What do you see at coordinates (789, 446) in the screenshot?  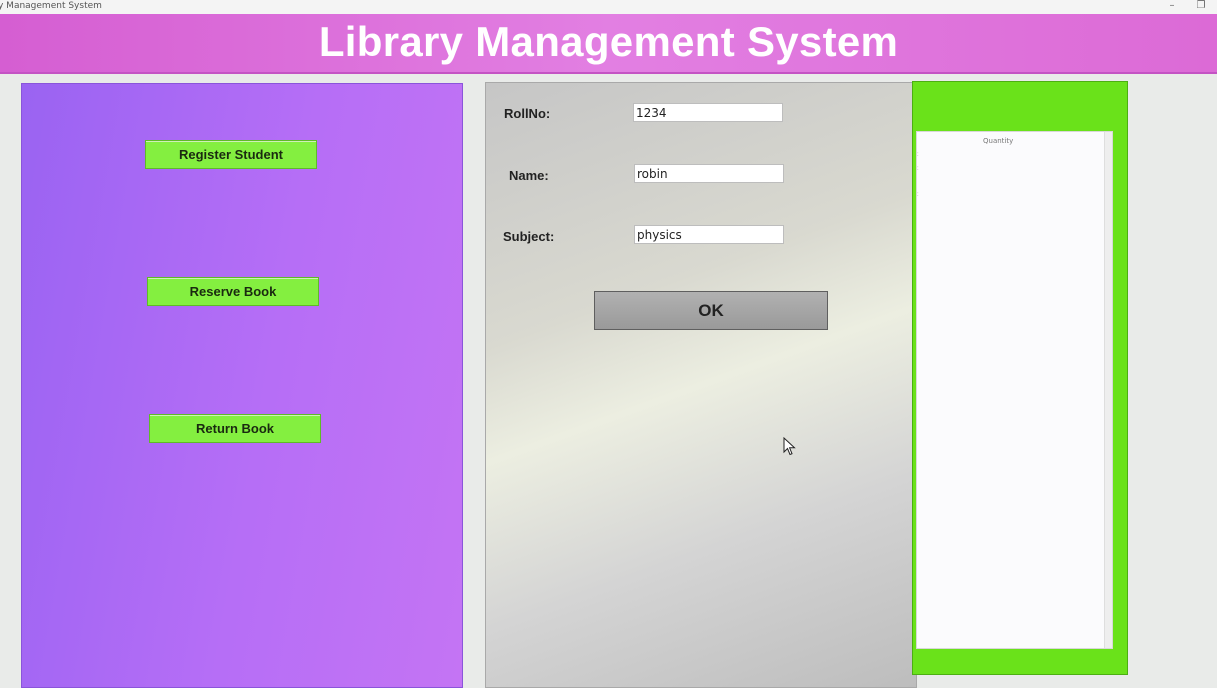 I see `mouse-cursor-icon` at bounding box center [789, 446].